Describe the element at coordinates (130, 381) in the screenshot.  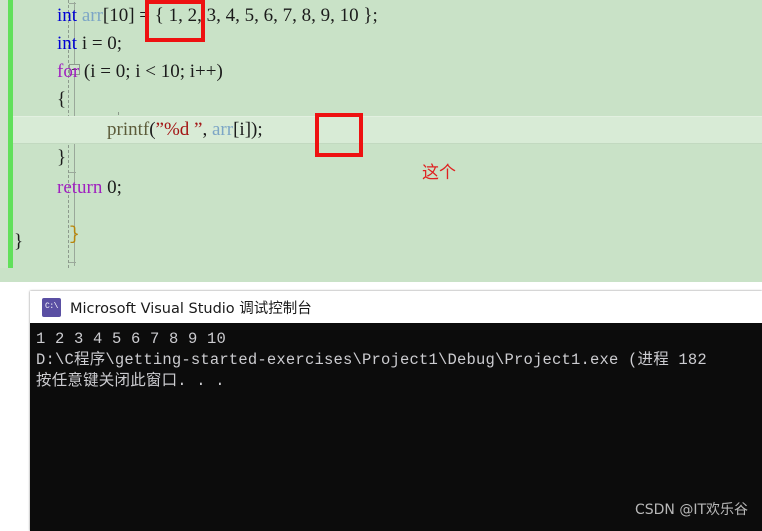
I see `console-output-line: 按任意键关闭此窗口. . .` at that location.